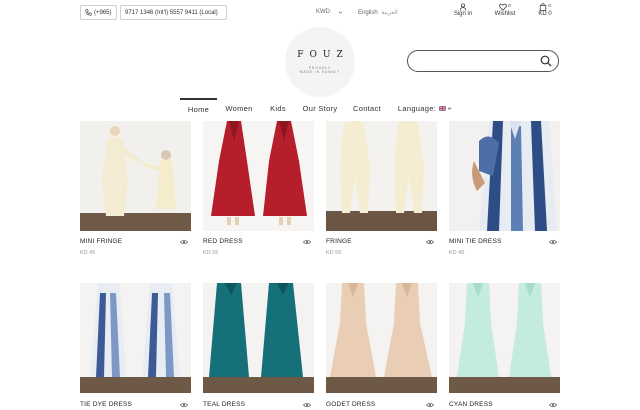  What do you see at coordinates (106, 404) in the screenshot?
I see `product-name: TIE DYE DRESS` at bounding box center [106, 404].